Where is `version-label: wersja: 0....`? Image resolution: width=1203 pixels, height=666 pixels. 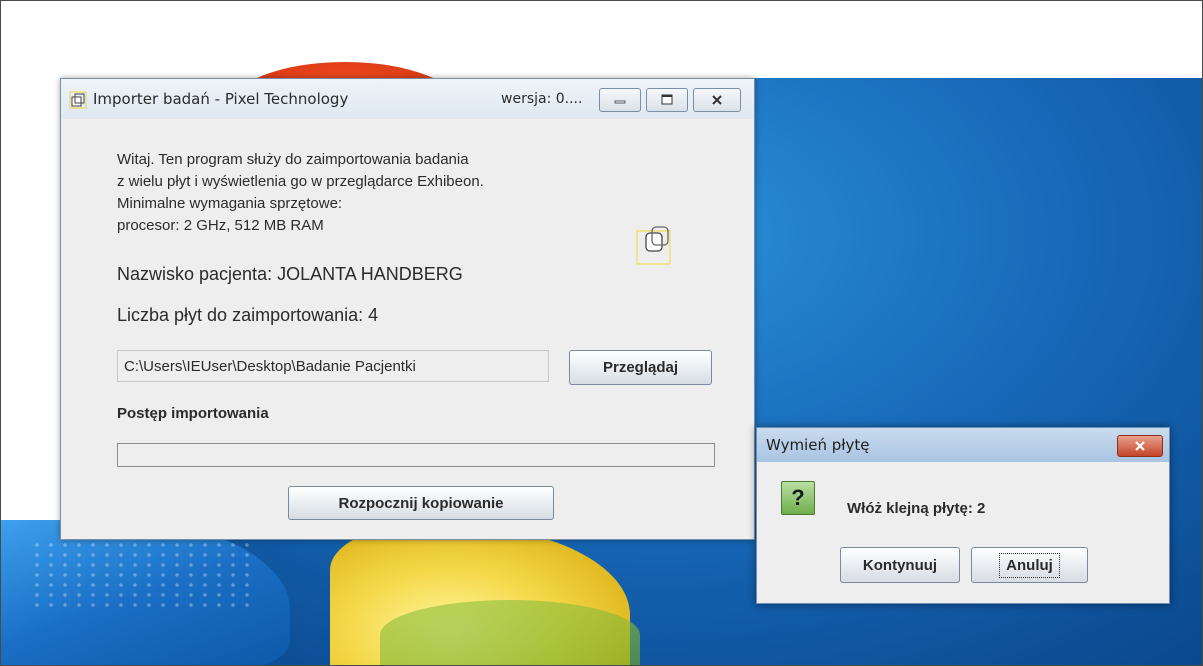 version-label: wersja: 0.... is located at coordinates (542, 99).